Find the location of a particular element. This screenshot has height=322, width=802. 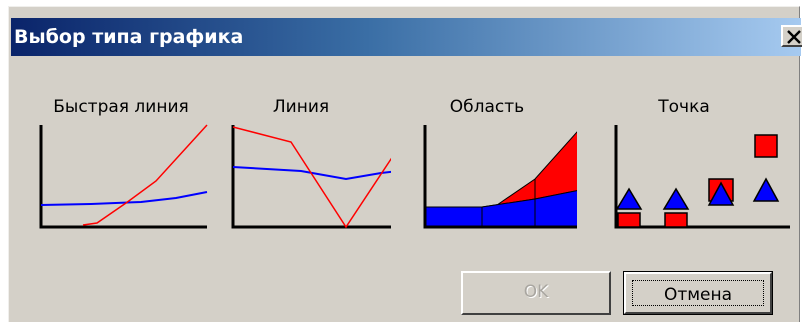

chart-option-area: Область is located at coordinates (487, 165).